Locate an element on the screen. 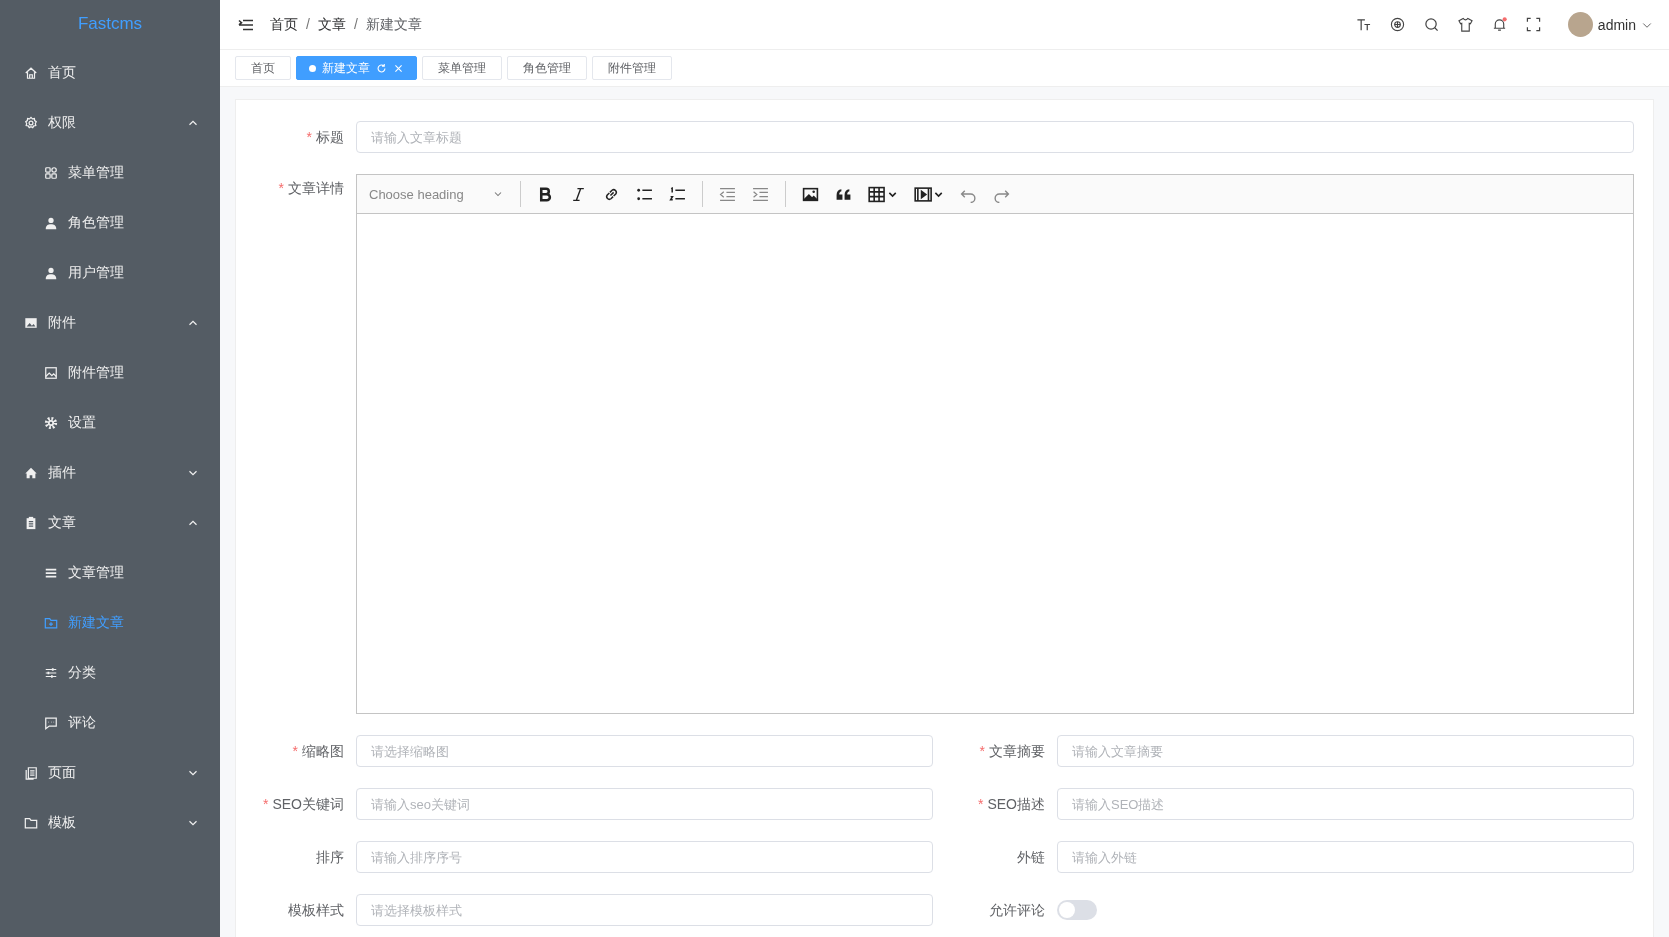  close-icon is located at coordinates (398, 68).